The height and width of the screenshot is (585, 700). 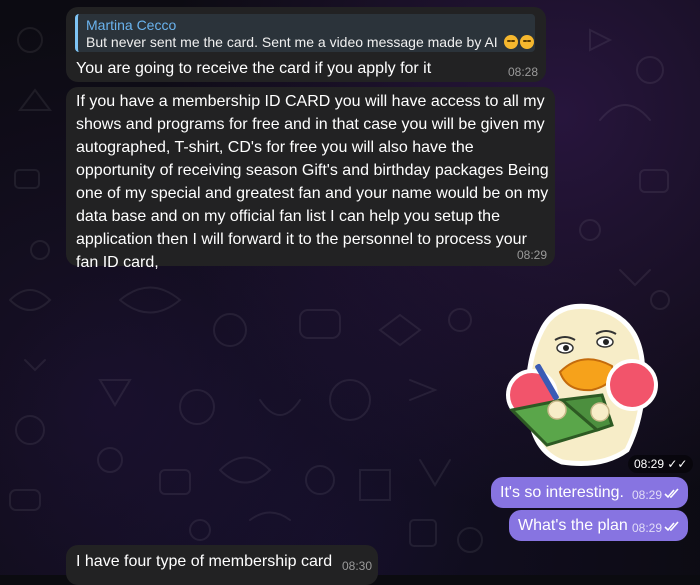 I want to click on message-time: 08:28, so click(x=522, y=72).